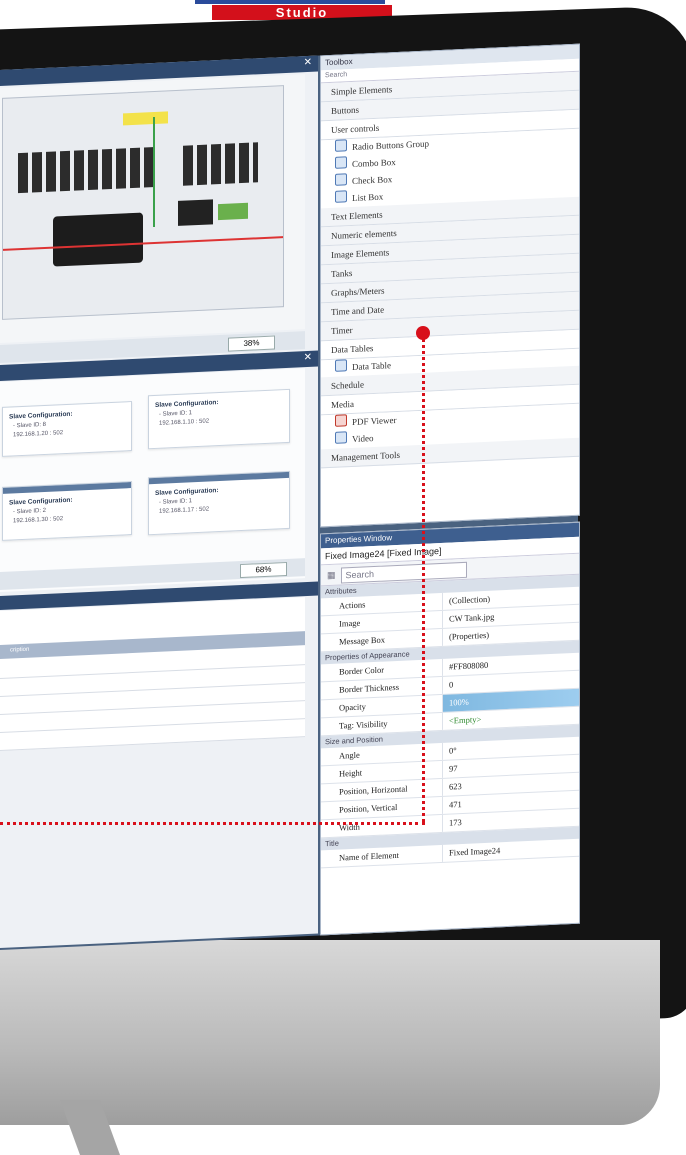 Image resolution: width=686 pixels, height=1155 pixels. What do you see at coordinates (363, 439) in the screenshot?
I see `toolbox-item-label: Video` at bounding box center [363, 439].